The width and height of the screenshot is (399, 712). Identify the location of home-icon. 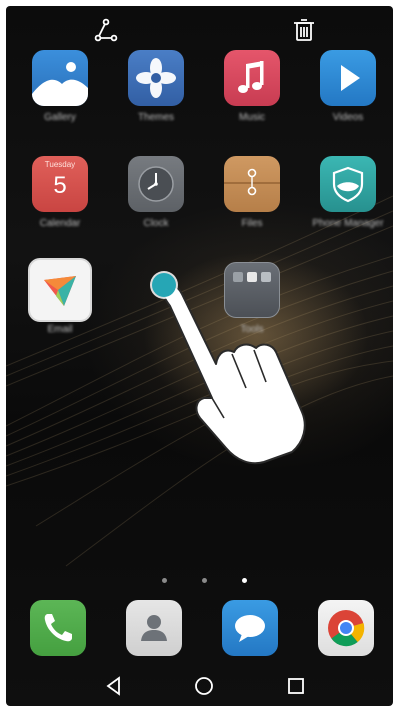
(204, 686).